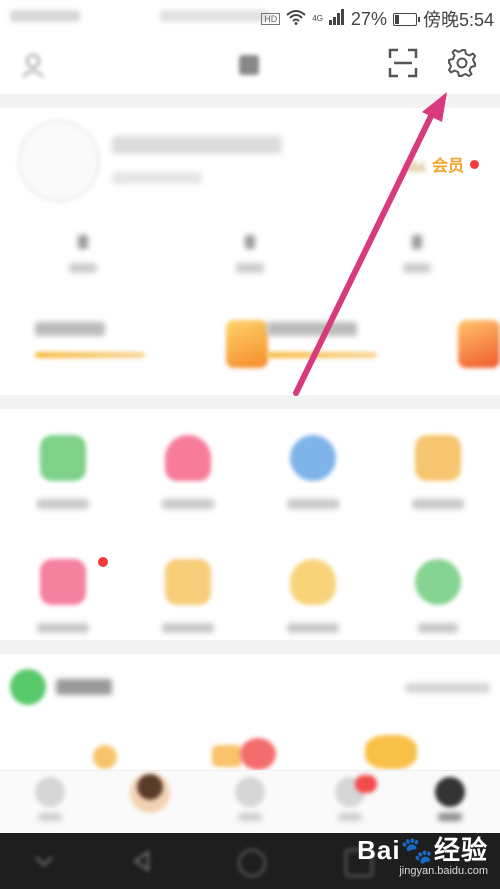  Describe the element at coordinates (368, 18) in the screenshot. I see `battery-percent: 27%` at that location.